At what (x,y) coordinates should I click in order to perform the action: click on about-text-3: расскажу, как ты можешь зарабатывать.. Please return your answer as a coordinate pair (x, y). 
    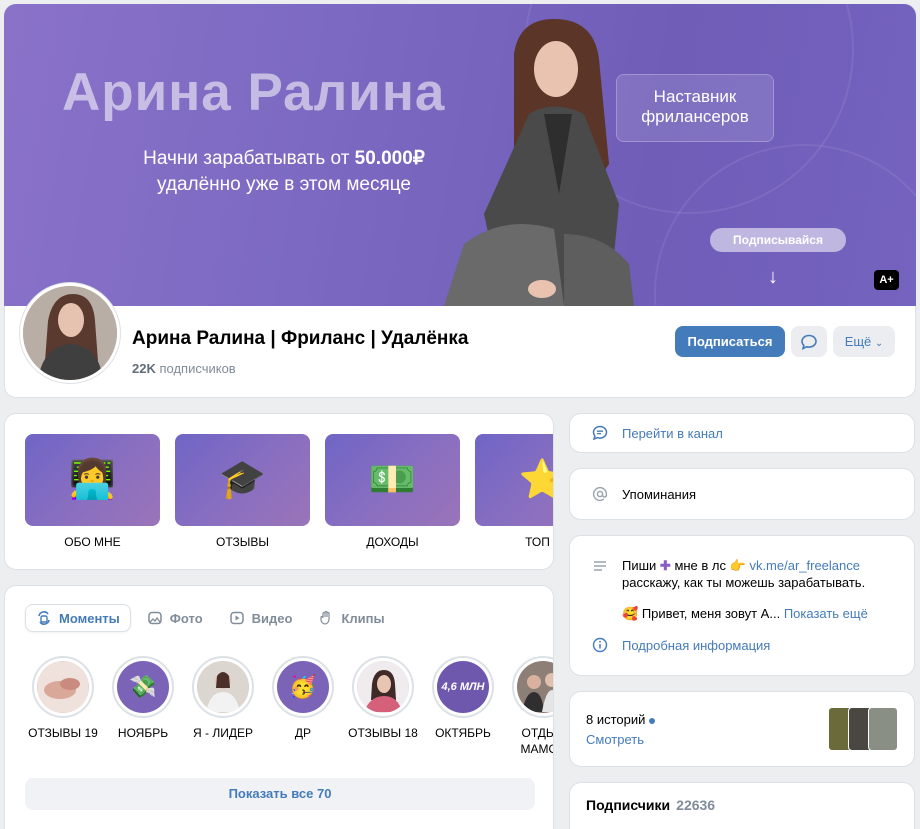
    Looking at the image, I should click on (744, 582).